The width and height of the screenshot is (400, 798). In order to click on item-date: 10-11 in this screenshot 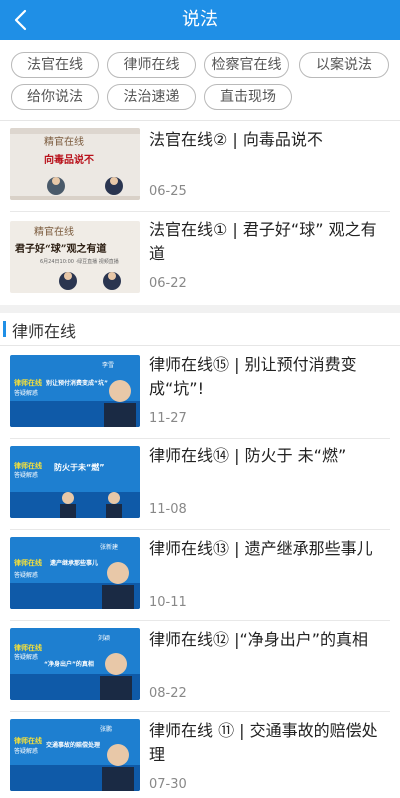, I will do `click(168, 602)`.